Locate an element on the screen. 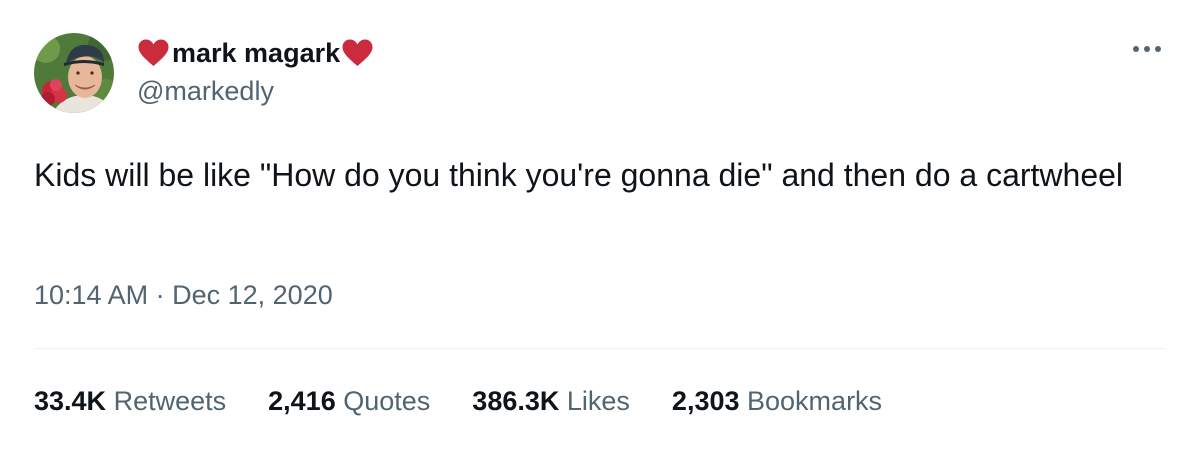  tweet-date: Dec 12, 2020 is located at coordinates (252, 295).